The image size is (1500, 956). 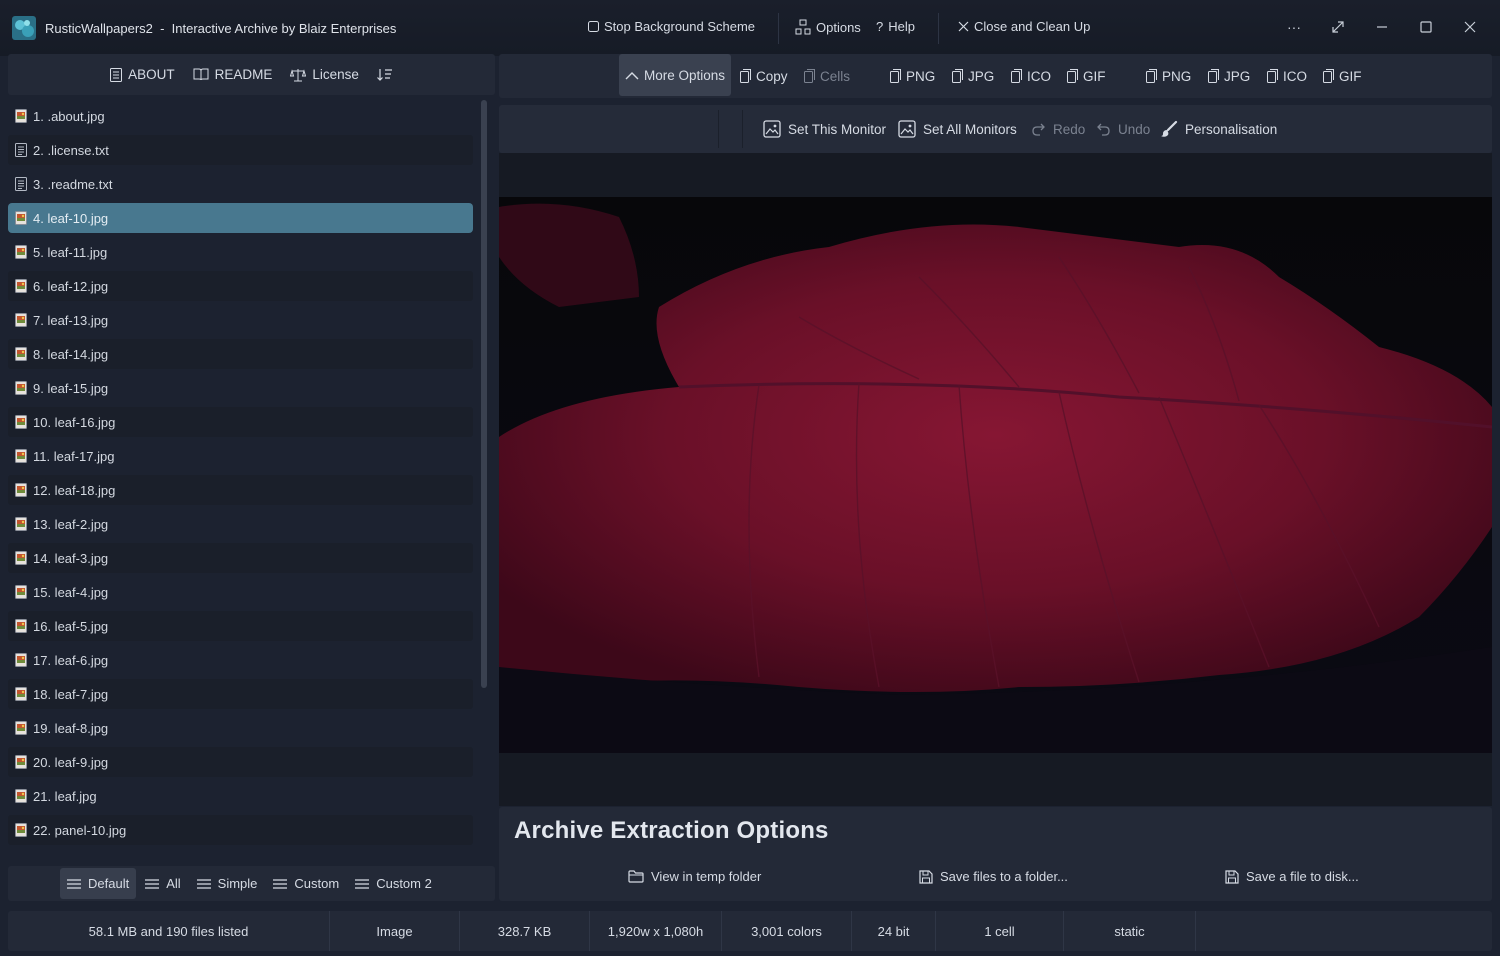 What do you see at coordinates (306, 883) in the screenshot?
I see `view-custom-button: Custom` at bounding box center [306, 883].